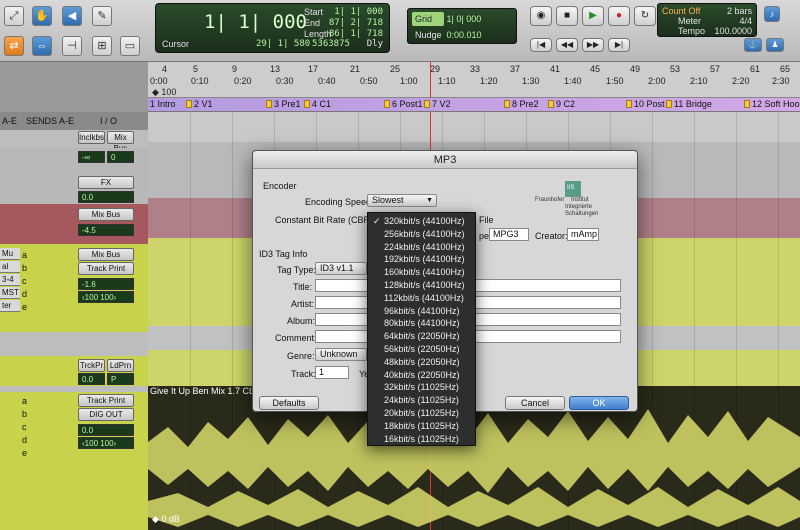 Image resolution: width=800 pixels, height=530 pixels. Describe the element at coordinates (772, 104) in the screenshot. I see `marker: 12 Soft Hook` at that location.